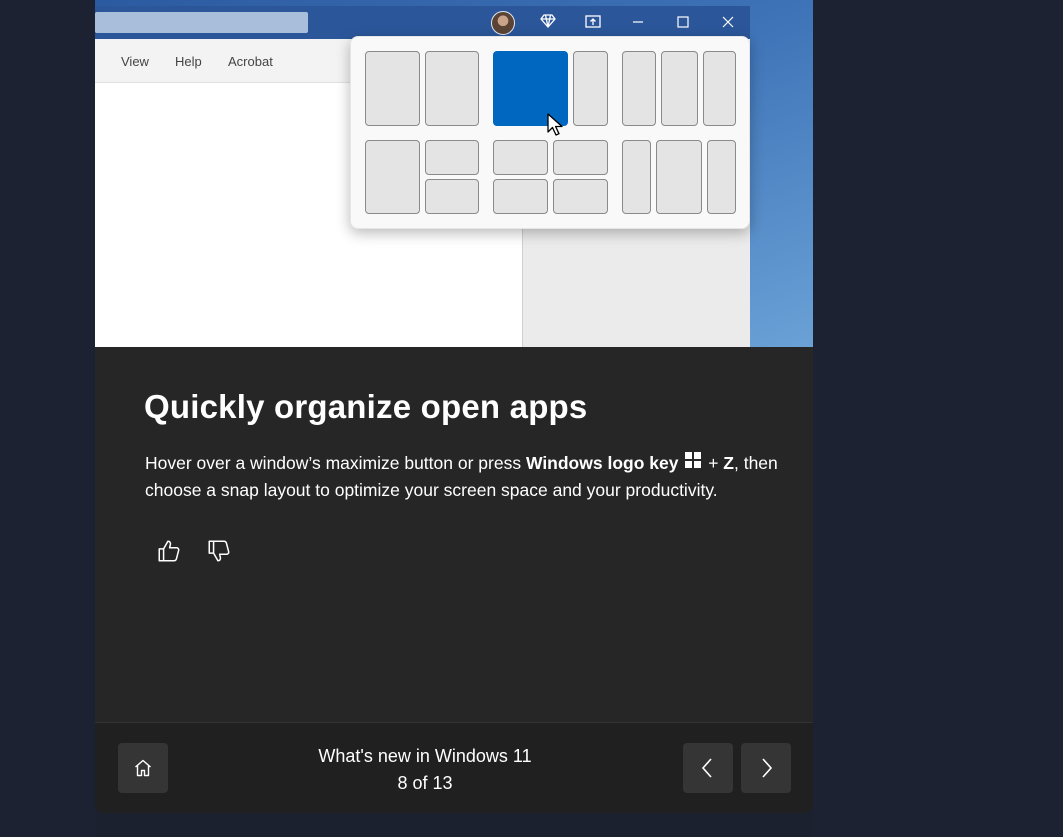 This screenshot has height=837, width=1063. What do you see at coordinates (250, 61) in the screenshot?
I see `menu-acrobat: Acrobat` at bounding box center [250, 61].